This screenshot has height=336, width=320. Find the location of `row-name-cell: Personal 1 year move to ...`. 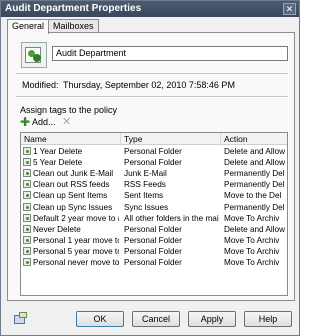

row-name-cell: Personal 1 year move to ... is located at coordinates (71, 240).